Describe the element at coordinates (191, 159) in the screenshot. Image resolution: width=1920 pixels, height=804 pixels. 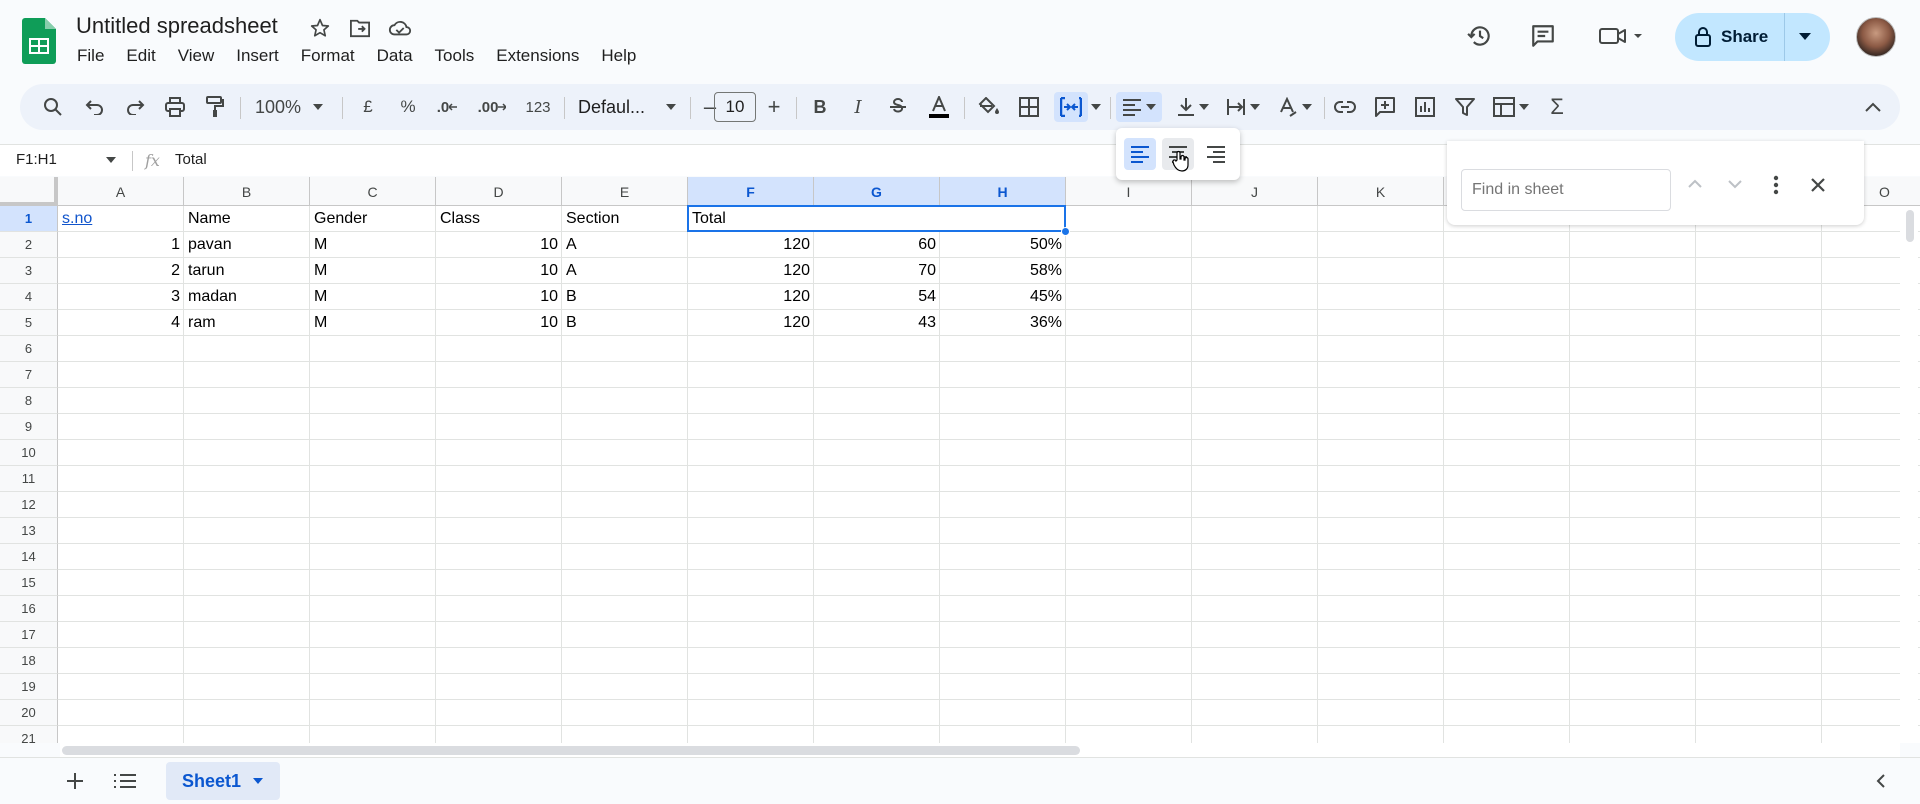
I see `formula-input: Total` at that location.